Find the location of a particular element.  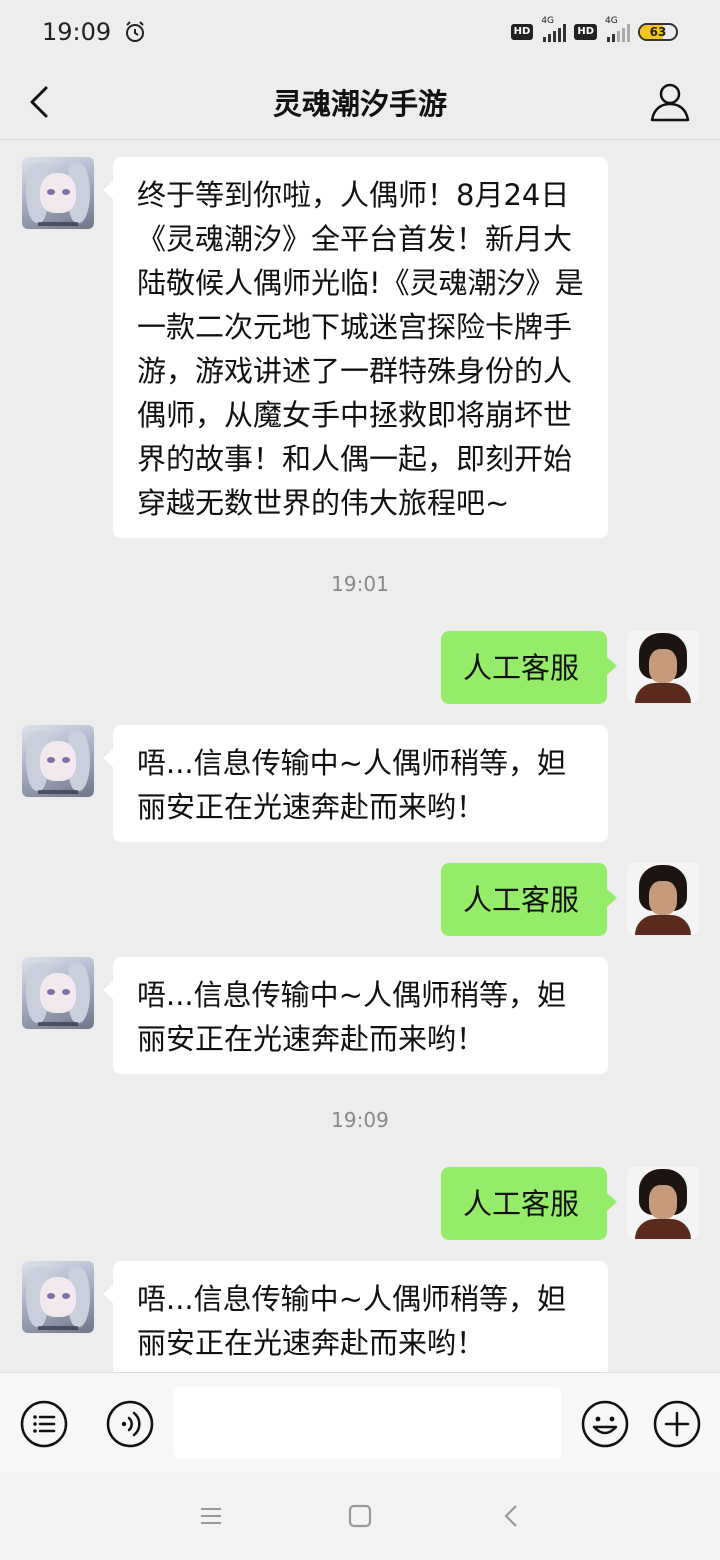

home-icon is located at coordinates (360, 1516).